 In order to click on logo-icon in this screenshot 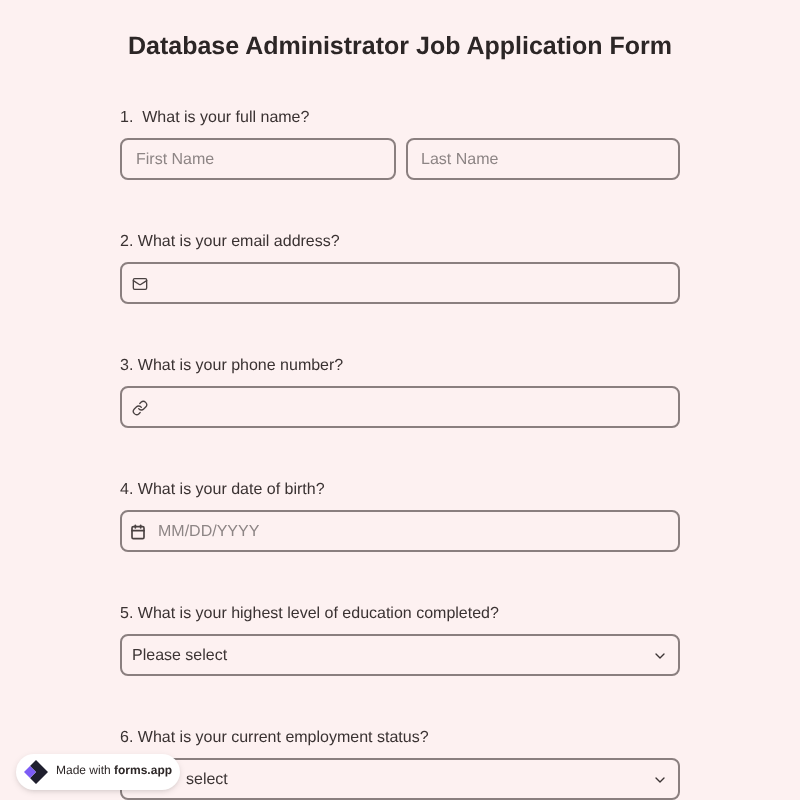, I will do `click(36, 772)`.